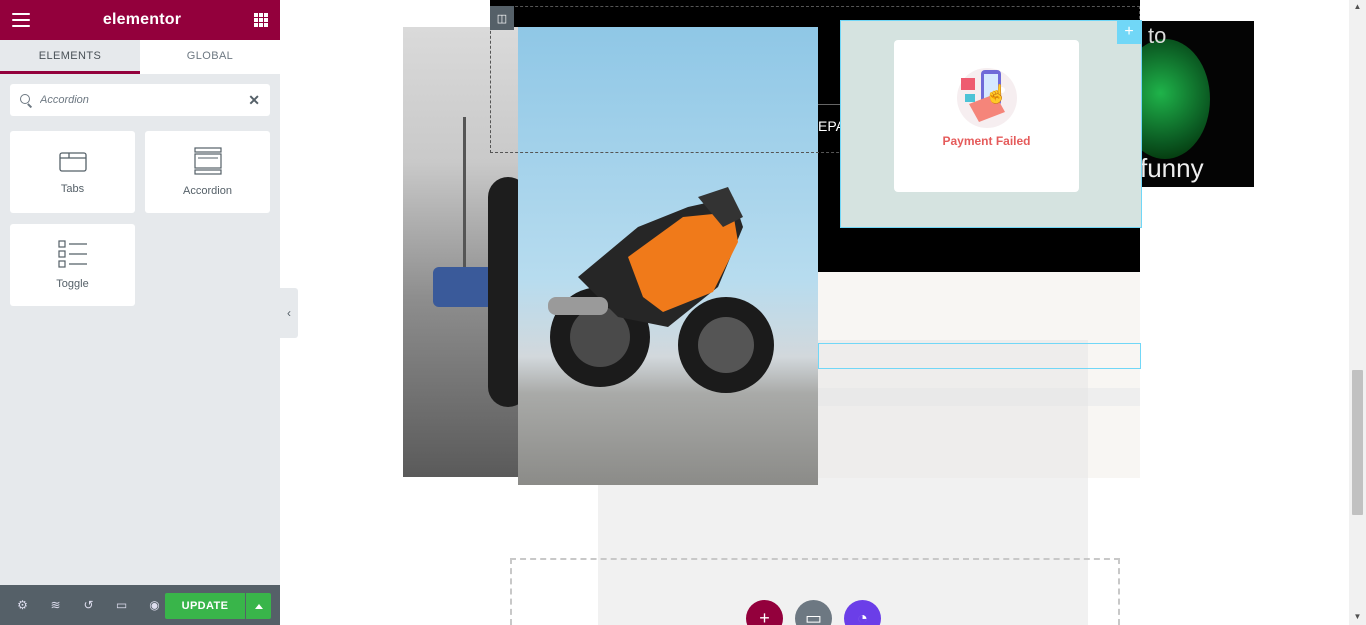 The height and width of the screenshot is (625, 1366). I want to click on image-text-to: to, so click(1157, 35).